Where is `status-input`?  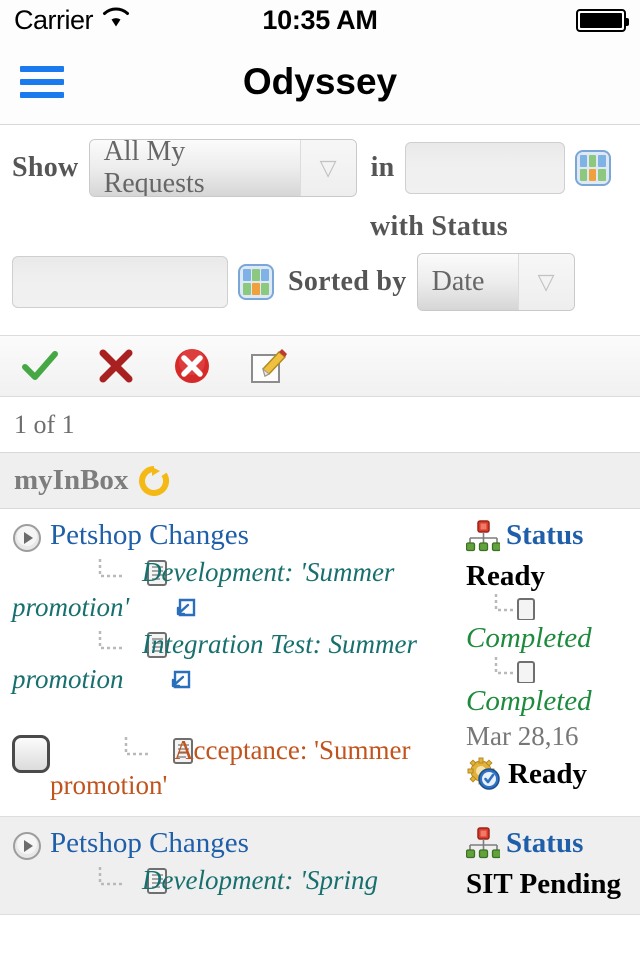 status-input is located at coordinates (120, 282).